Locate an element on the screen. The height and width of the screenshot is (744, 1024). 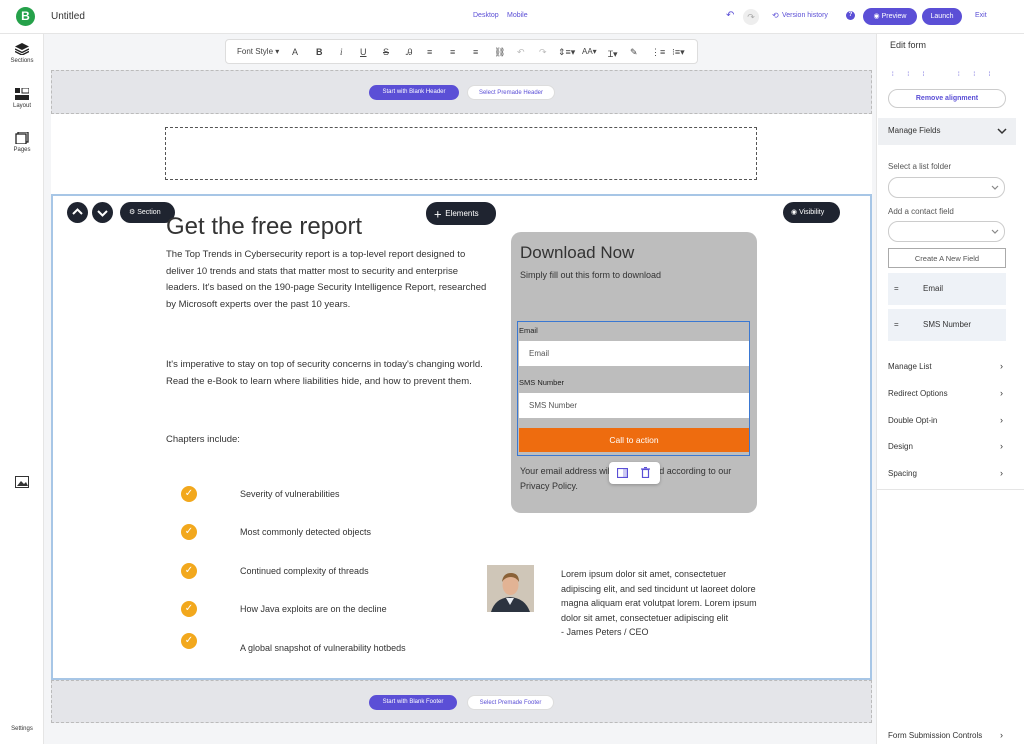
launch-button: Launch is located at coordinates (942, 16).